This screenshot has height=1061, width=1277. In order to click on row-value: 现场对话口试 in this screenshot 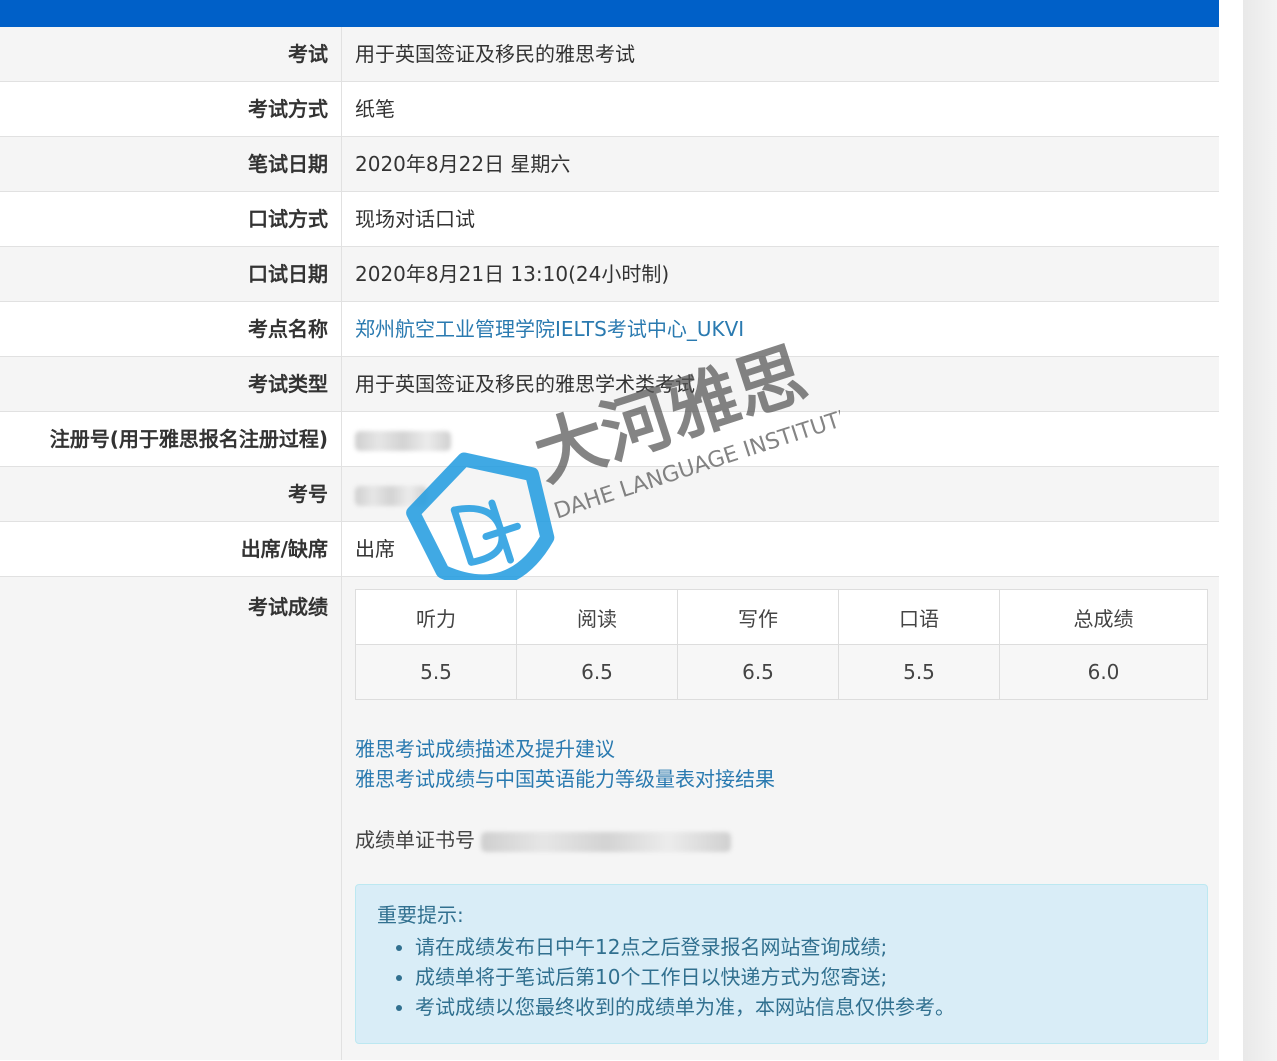, I will do `click(415, 219)`.